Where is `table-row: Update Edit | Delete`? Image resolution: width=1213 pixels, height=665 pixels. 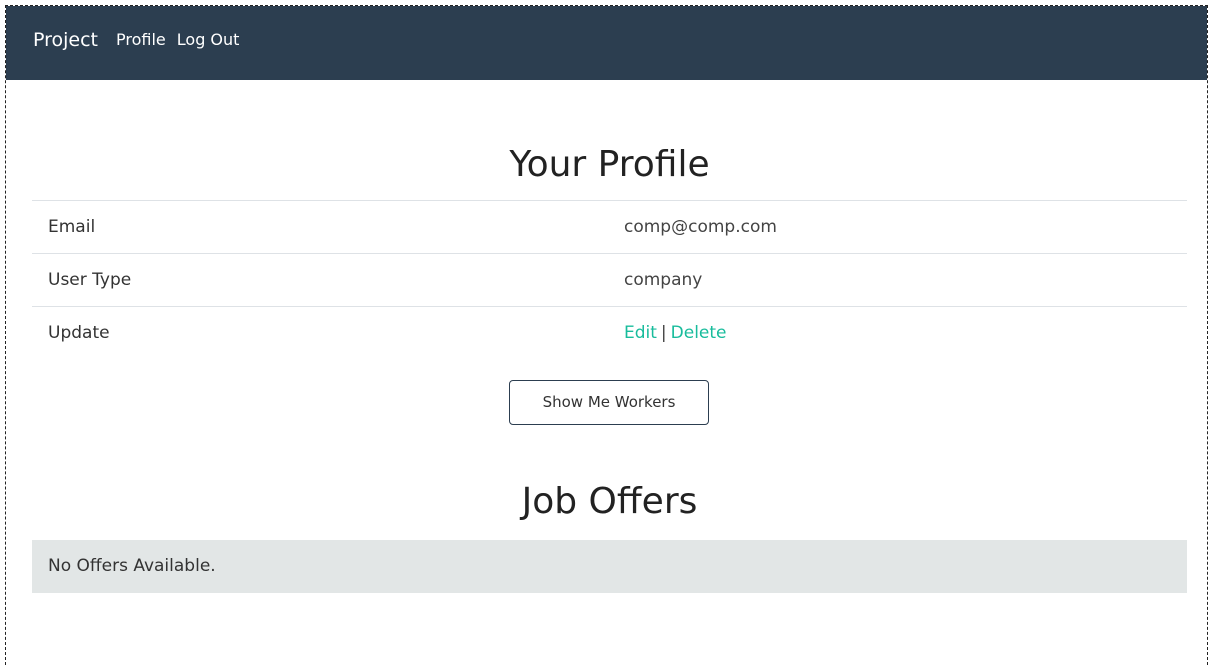 table-row: Update Edit | Delete is located at coordinates (609, 333).